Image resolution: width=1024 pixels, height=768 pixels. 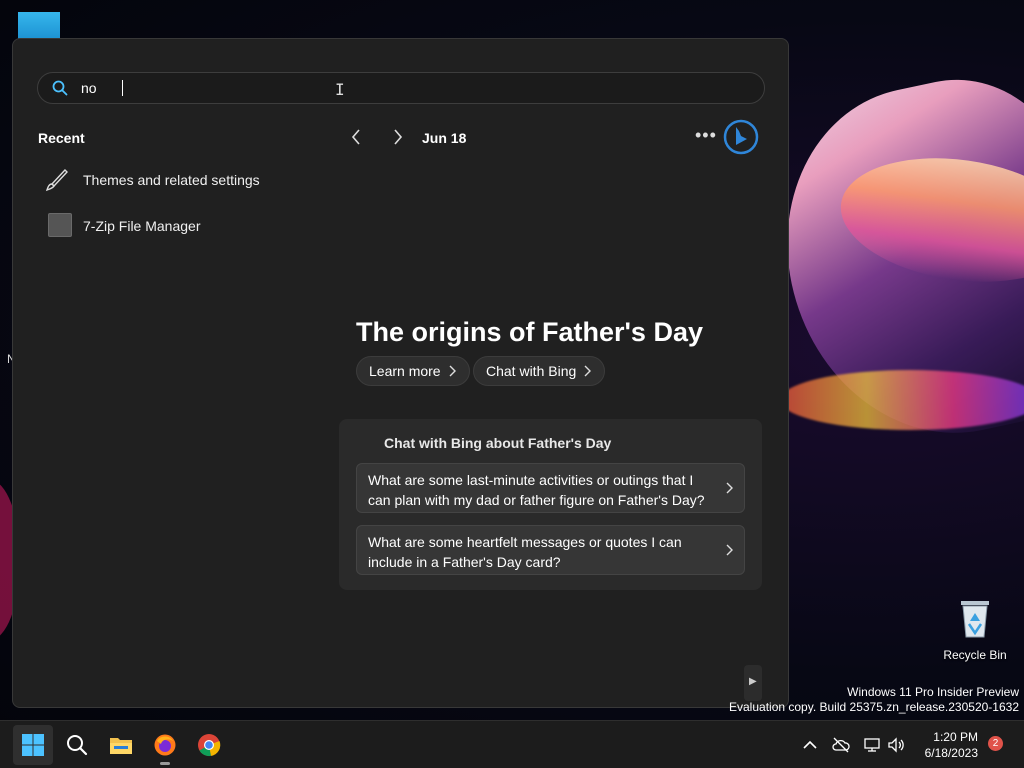 What do you see at coordinates (56, 180) in the screenshot?
I see `brush-icon` at bounding box center [56, 180].